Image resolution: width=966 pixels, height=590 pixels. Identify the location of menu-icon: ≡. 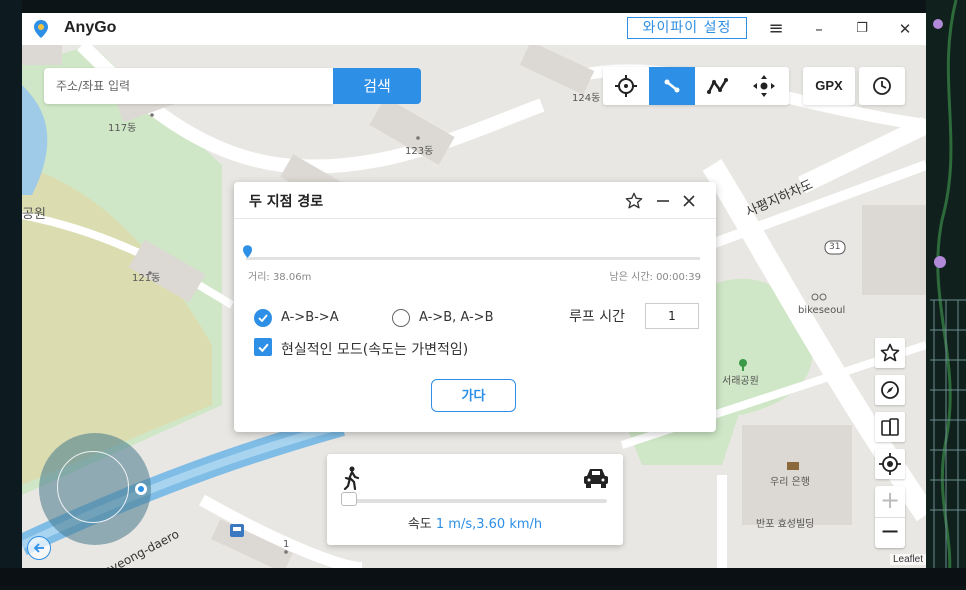
(776, 29).